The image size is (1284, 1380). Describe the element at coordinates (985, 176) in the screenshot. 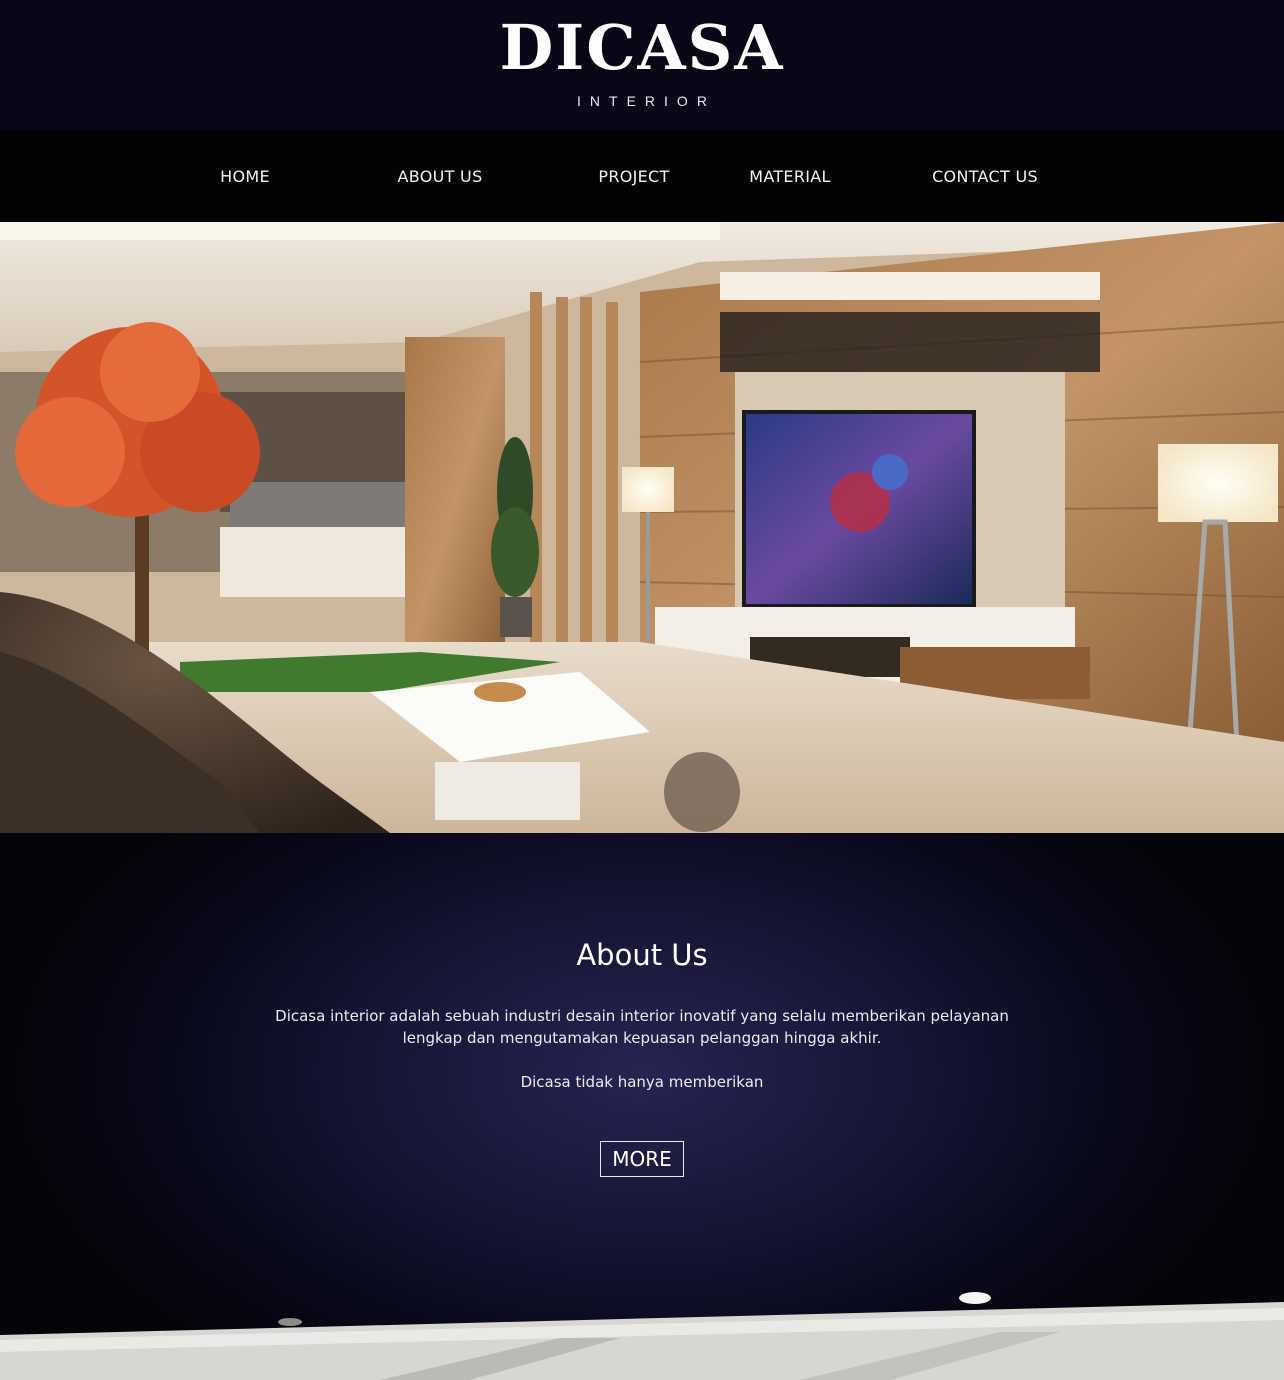

I see `nav-item-contact-us: CONTACT US` at that location.